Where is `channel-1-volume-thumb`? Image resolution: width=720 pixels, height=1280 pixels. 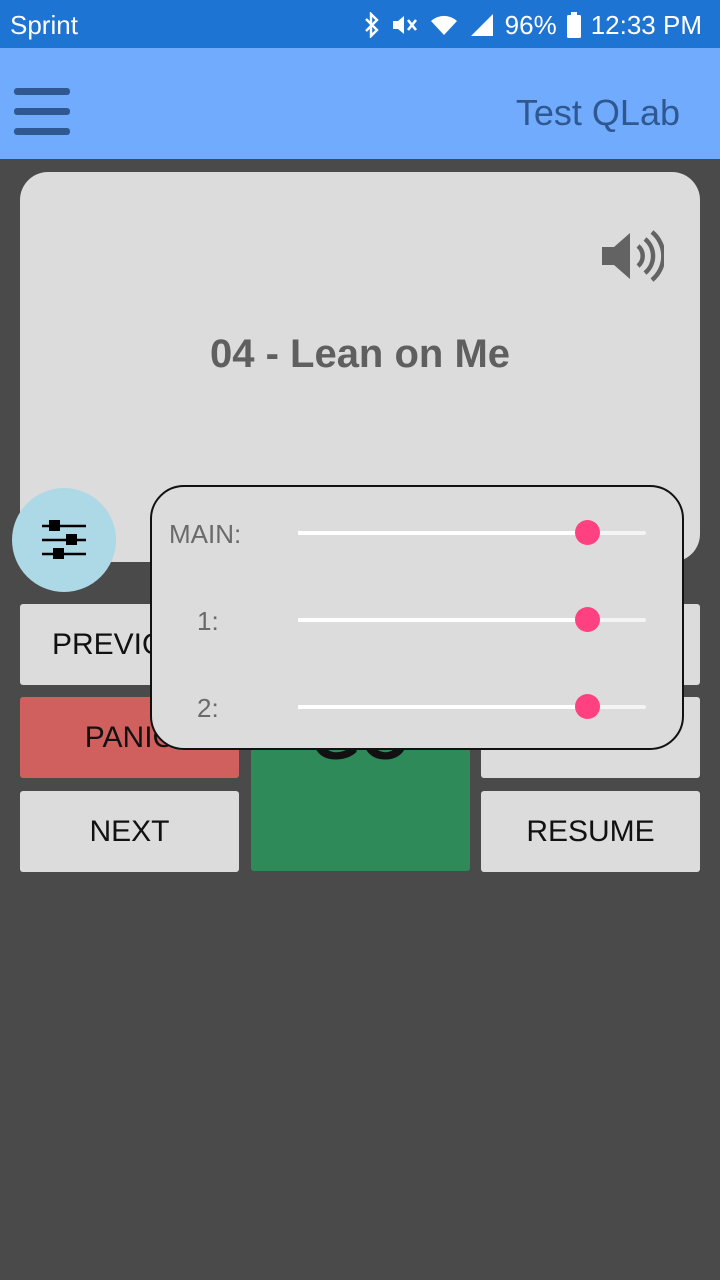 channel-1-volume-thumb is located at coordinates (587, 619).